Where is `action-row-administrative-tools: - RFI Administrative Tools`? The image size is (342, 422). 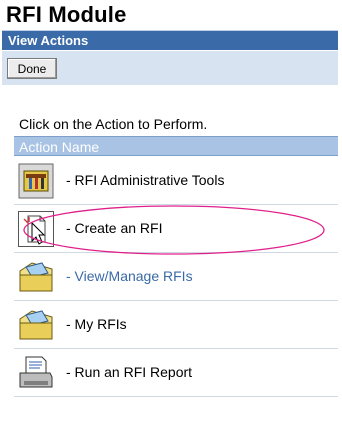 action-row-administrative-tools: - RFI Administrative Tools is located at coordinates (176, 181).